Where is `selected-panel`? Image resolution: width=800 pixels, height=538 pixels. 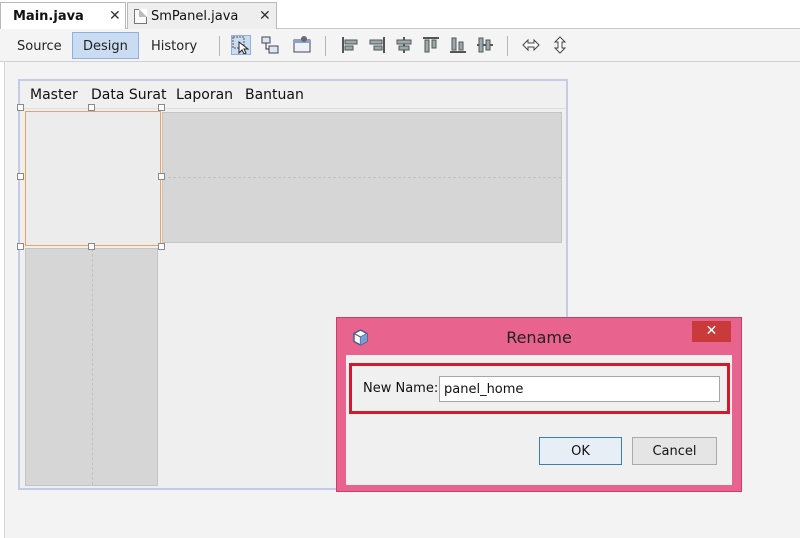
selected-panel is located at coordinates (93, 178).